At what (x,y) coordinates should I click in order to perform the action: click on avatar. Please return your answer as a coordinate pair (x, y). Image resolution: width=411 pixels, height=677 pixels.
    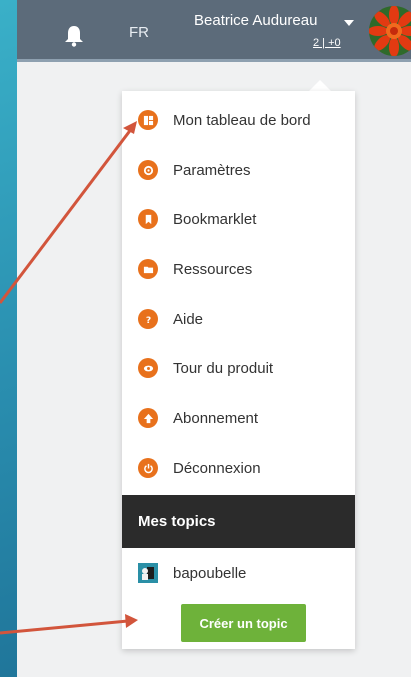
    Looking at the image, I should click on (390, 31).